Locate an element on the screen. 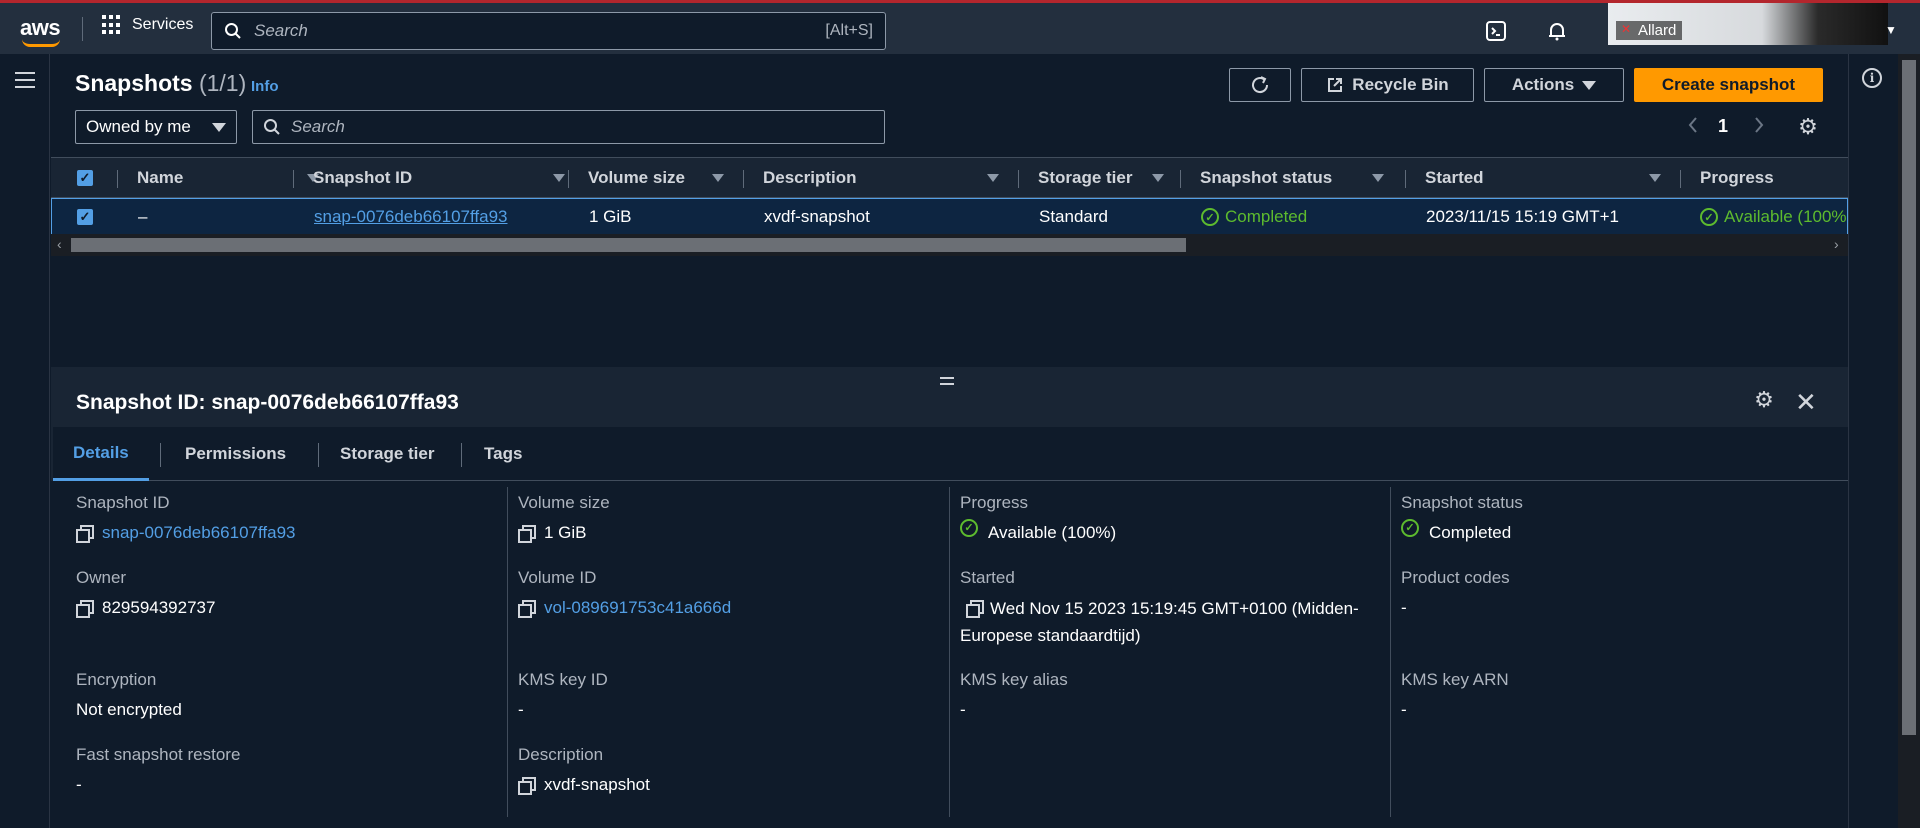 This screenshot has width=1920, height=828. chevron-down-icon: ▼ is located at coordinates (1891, 30).